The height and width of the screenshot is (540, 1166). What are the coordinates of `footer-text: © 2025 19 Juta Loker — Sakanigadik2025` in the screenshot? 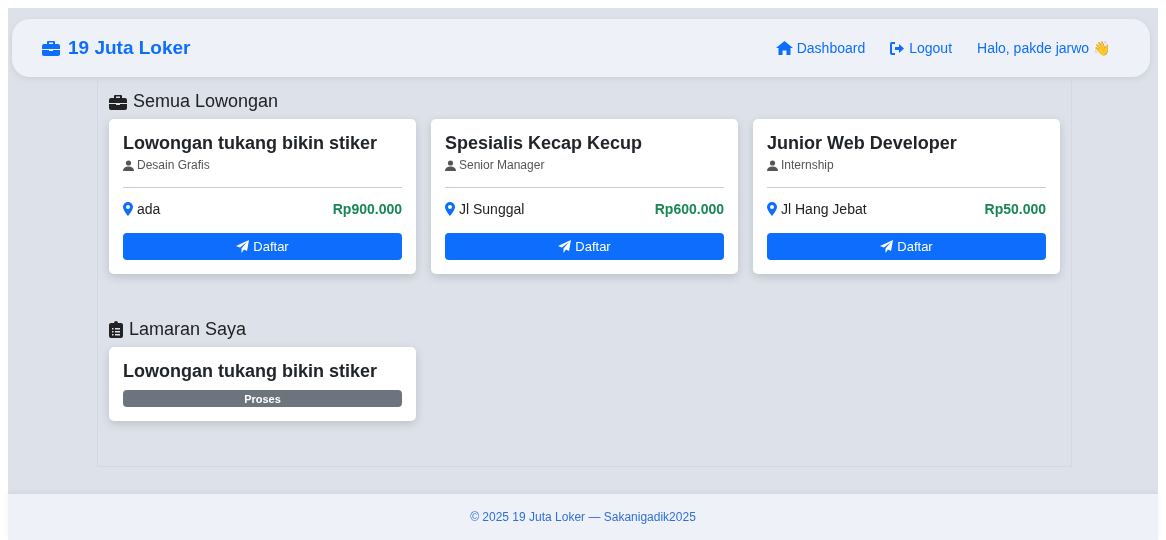 It's located at (583, 517).